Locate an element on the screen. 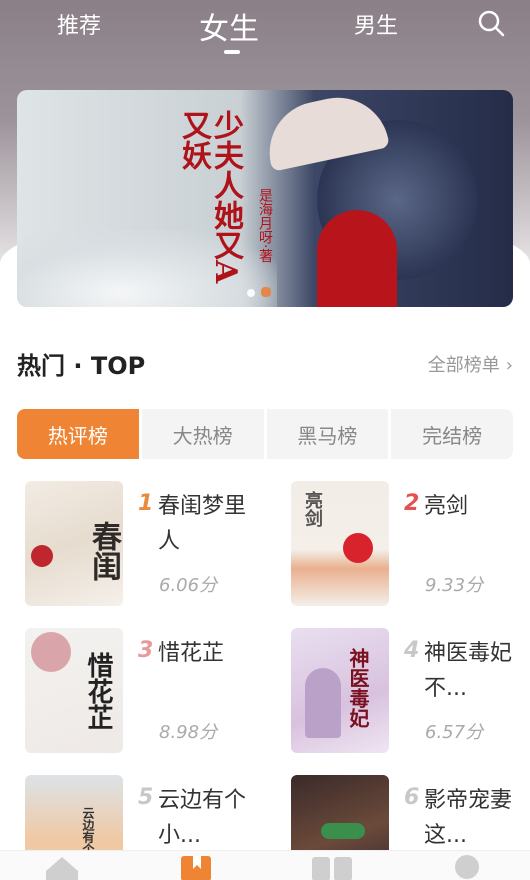 This screenshot has height=880, width=530. banner-author: 是海月呀·著 is located at coordinates (265, 225).